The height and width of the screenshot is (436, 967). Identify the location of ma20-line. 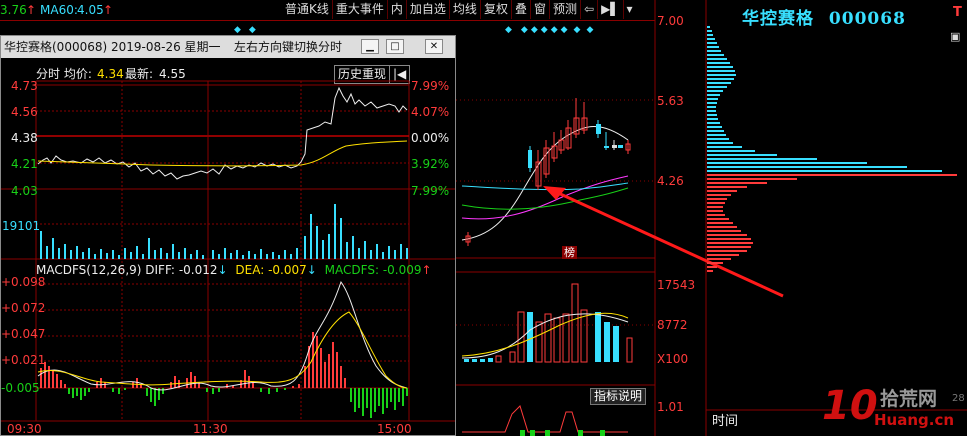
(545, 198).